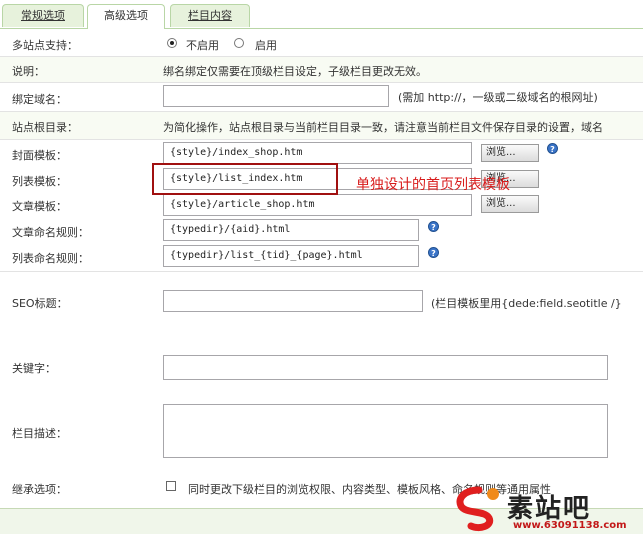 This screenshot has width=643, height=535. I want to click on keywords-row: 关键字：, so click(321, 369).